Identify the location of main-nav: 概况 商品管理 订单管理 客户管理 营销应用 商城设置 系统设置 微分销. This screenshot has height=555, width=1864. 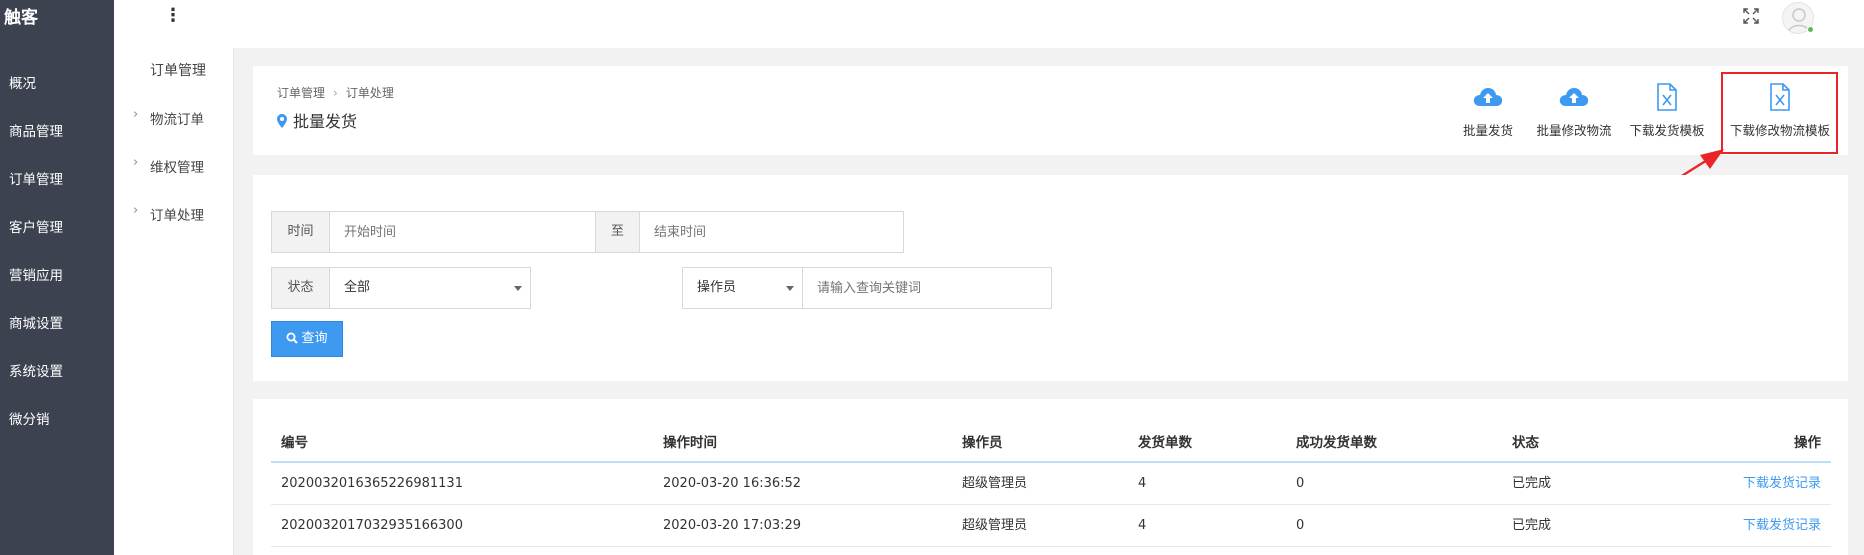
(57, 268).